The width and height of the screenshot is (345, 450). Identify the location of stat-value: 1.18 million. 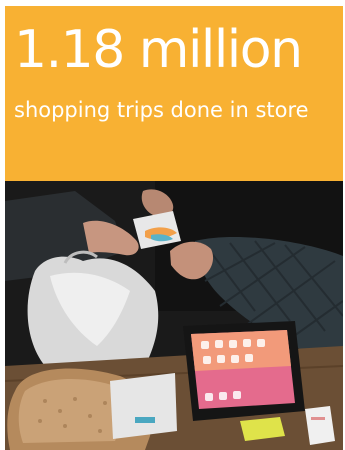
(158, 50).